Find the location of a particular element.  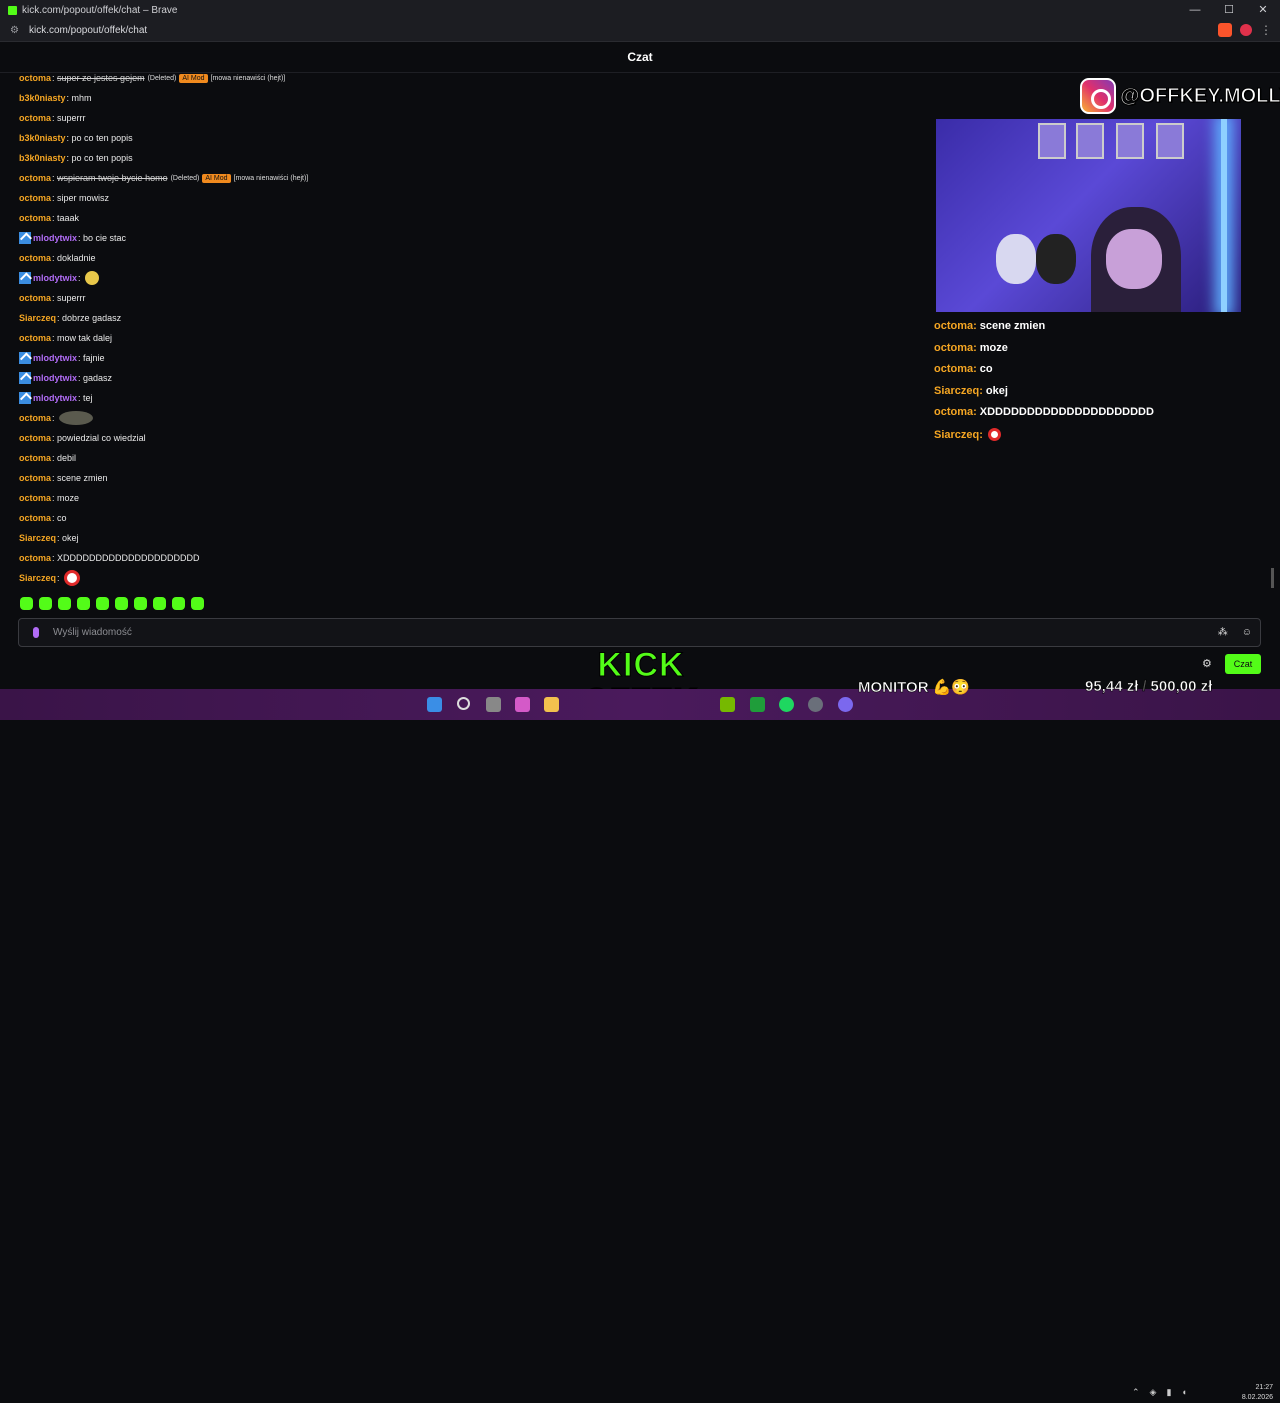

volume-icon: ◖ is located at coordinates (1183, 1392).